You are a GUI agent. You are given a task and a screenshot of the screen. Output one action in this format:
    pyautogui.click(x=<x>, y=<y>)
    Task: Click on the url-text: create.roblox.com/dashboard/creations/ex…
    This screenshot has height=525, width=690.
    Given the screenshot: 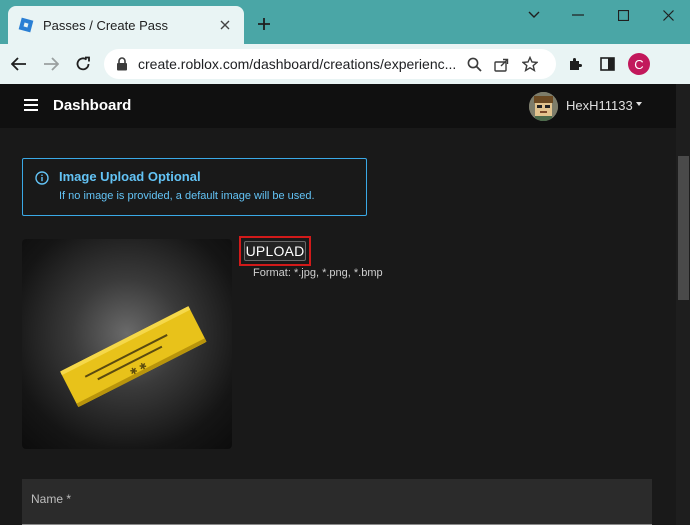 What is the action you would take?
    pyautogui.click(x=297, y=64)
    